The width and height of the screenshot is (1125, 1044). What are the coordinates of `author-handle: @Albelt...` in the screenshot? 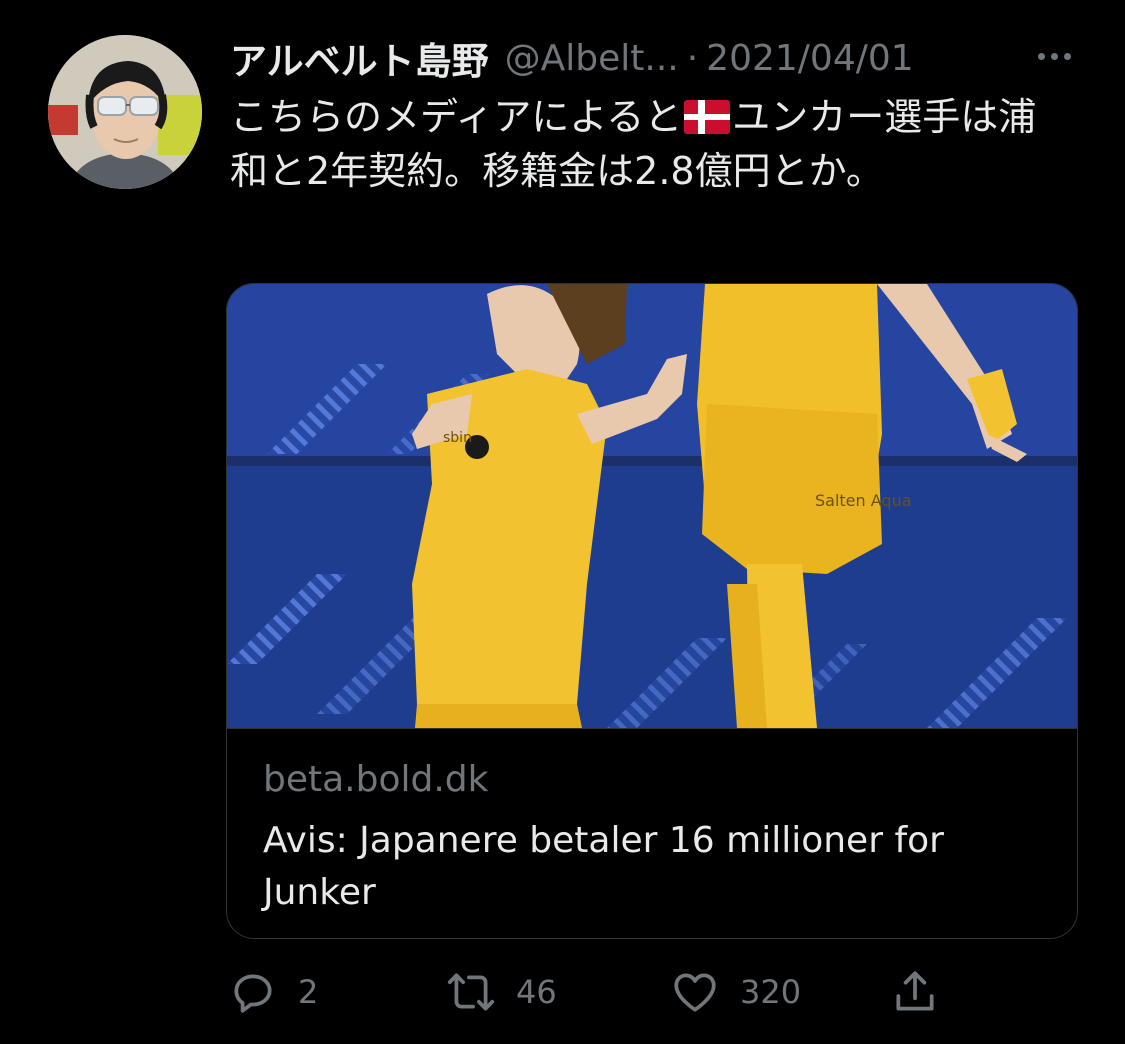 It's located at (592, 58).